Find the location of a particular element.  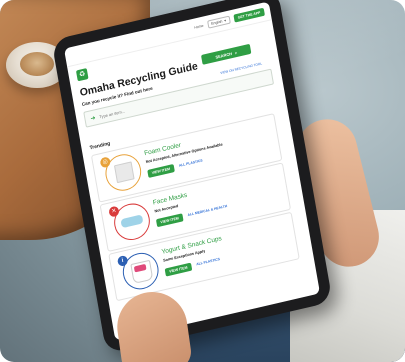

search-icon: ⌕ is located at coordinates (236, 52).